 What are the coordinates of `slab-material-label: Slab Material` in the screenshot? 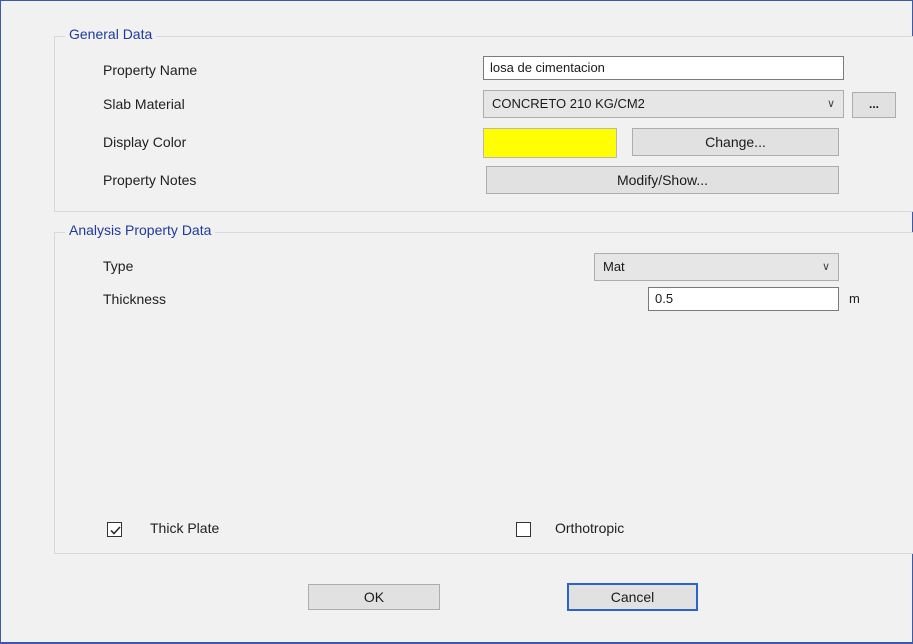 It's located at (144, 104).